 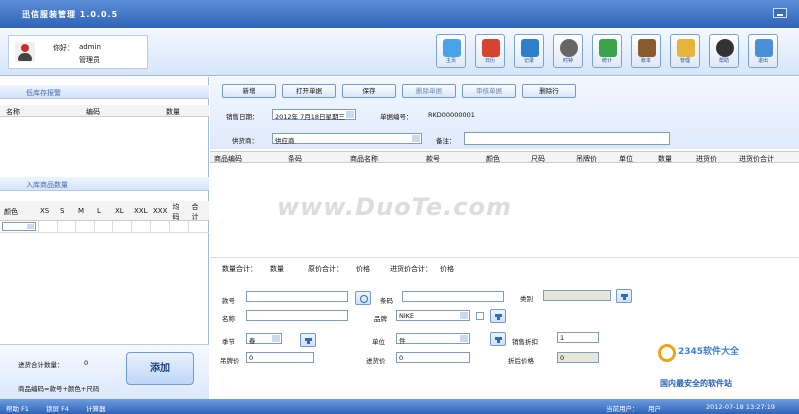 I want to click on supplier-label: 供货商：, so click(x=245, y=141).